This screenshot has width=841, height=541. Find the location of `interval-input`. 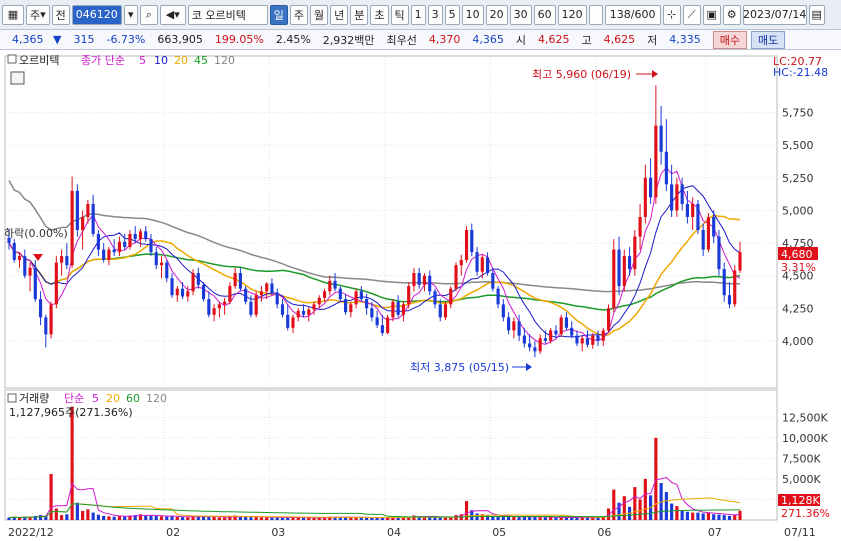

interval-input is located at coordinates (595, 14).